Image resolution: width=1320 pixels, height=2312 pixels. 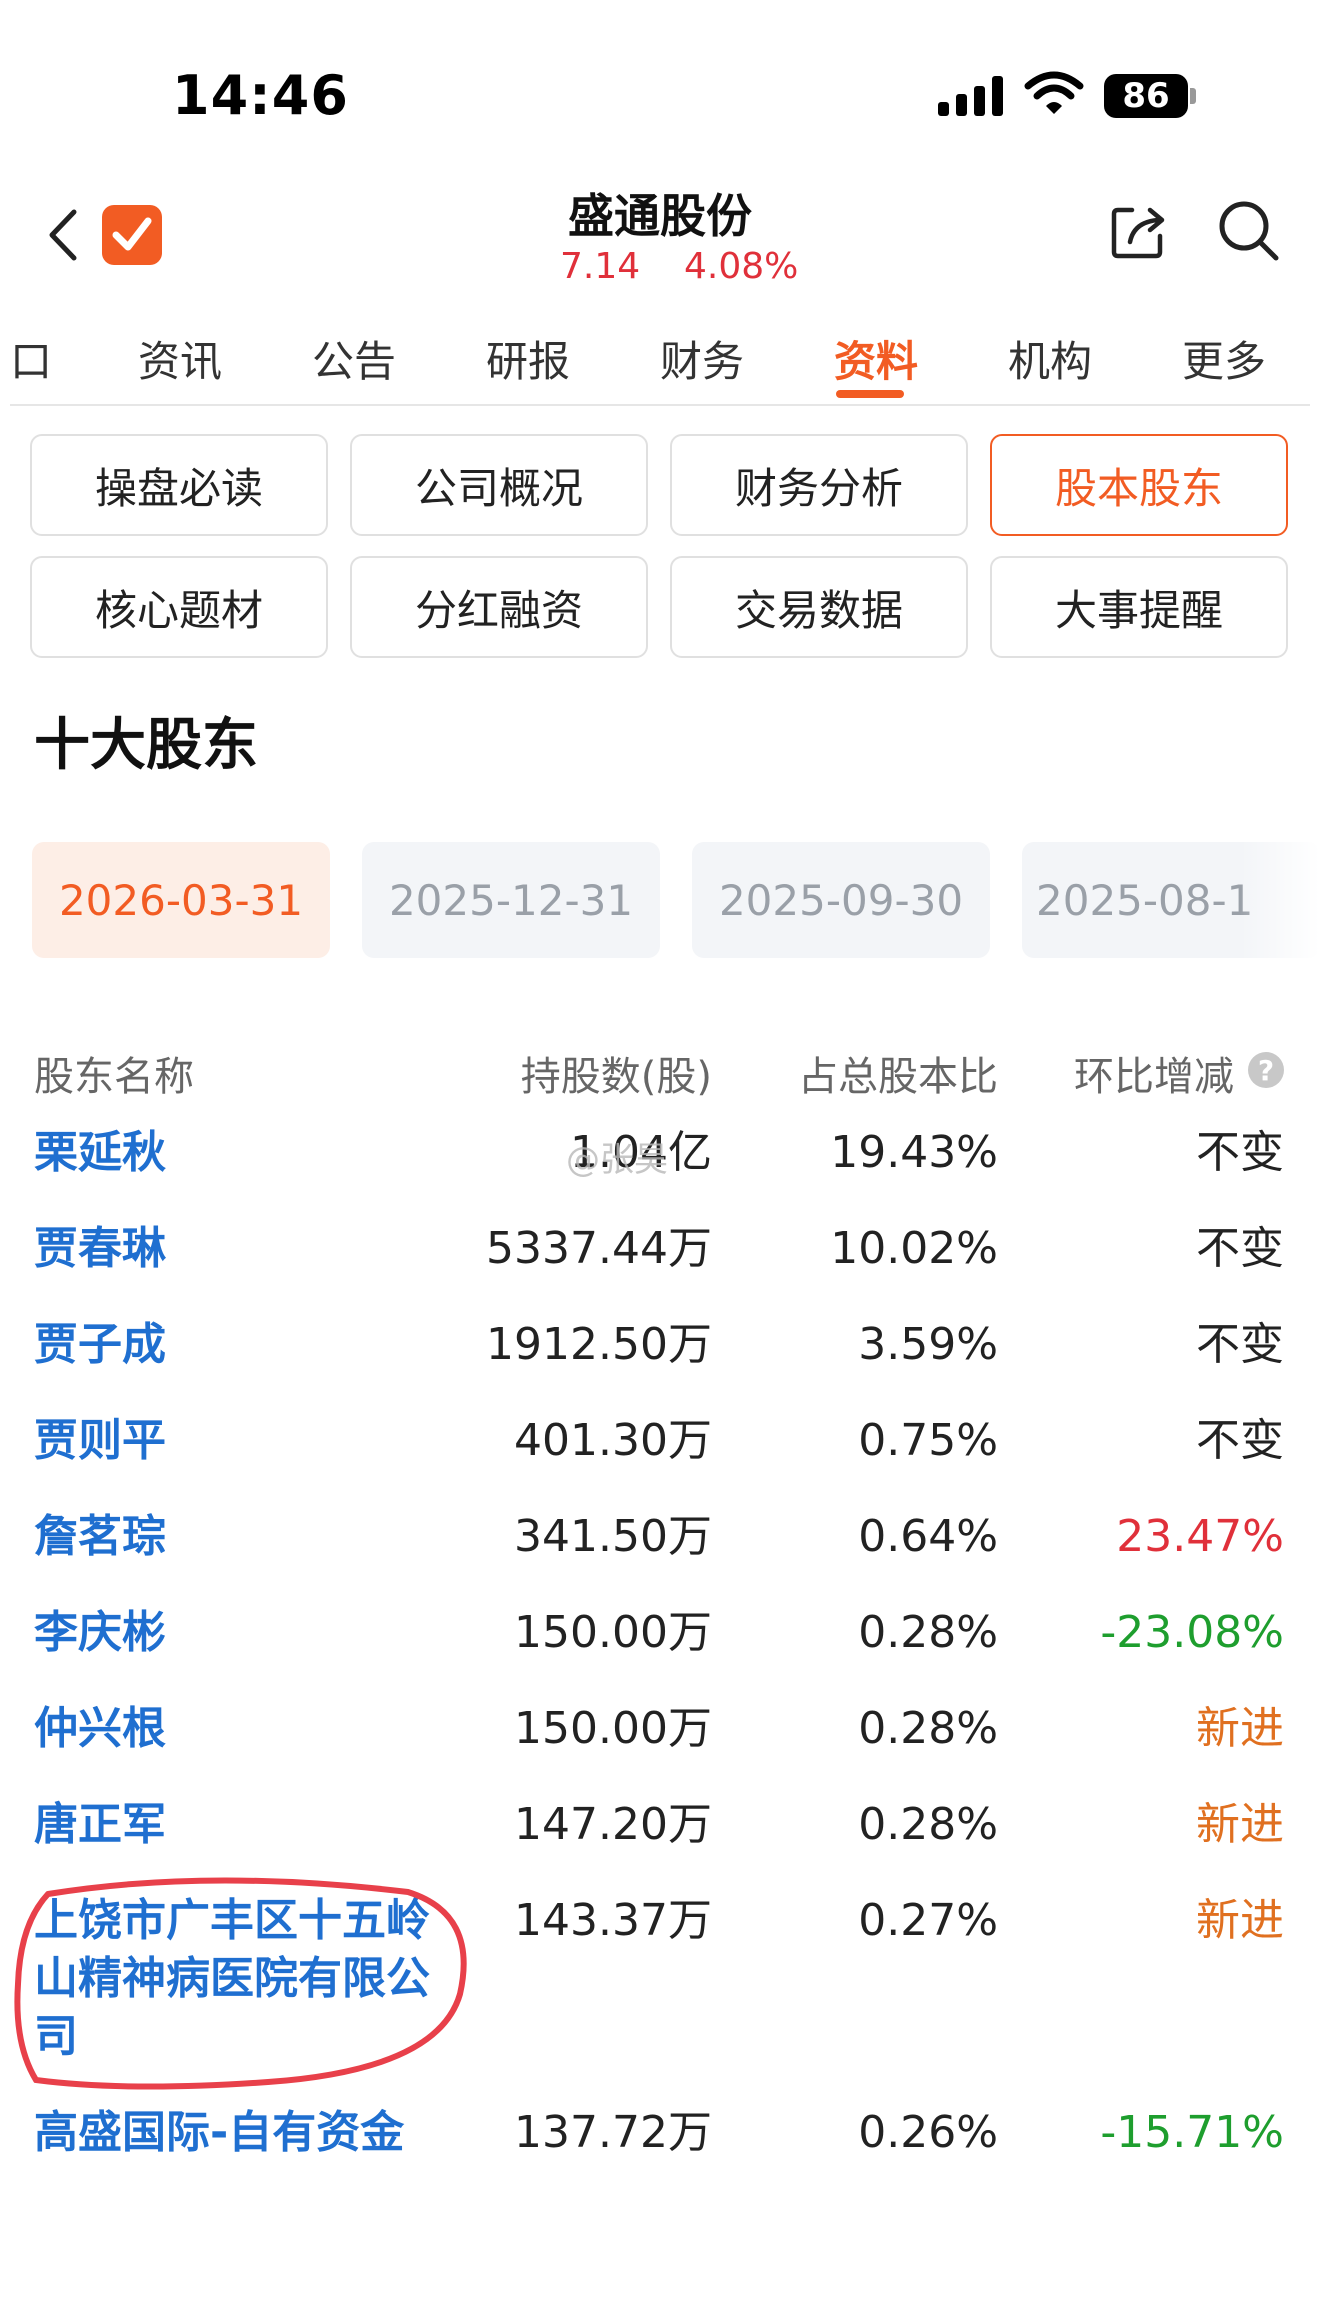 What do you see at coordinates (1050, 358) in the screenshot?
I see `tab-institutions: 机构` at bounding box center [1050, 358].